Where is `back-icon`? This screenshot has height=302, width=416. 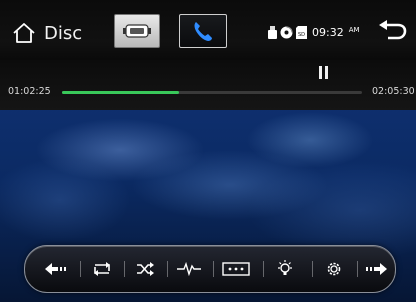
back-icon is located at coordinates (392, 31).